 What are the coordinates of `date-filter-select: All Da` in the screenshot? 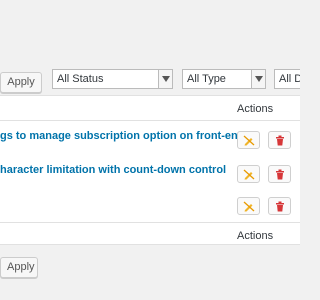 It's located at (287, 79).